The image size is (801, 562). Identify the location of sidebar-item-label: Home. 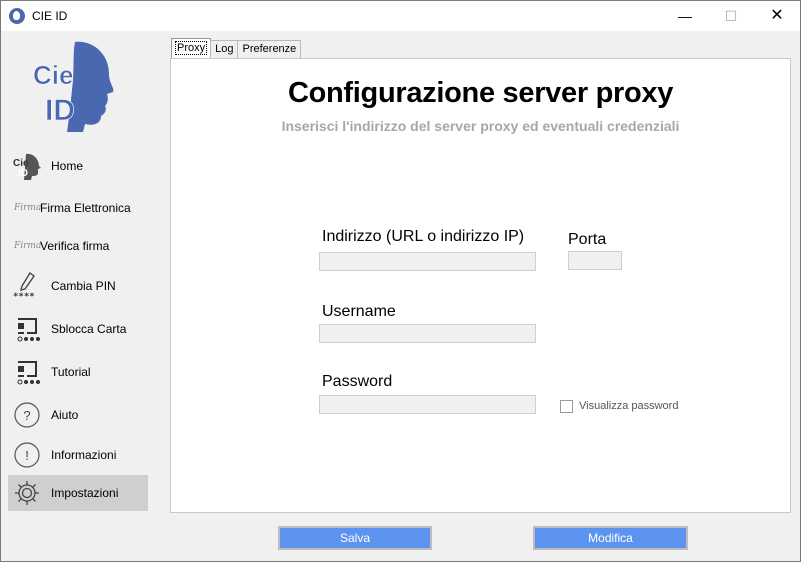
(67, 166).